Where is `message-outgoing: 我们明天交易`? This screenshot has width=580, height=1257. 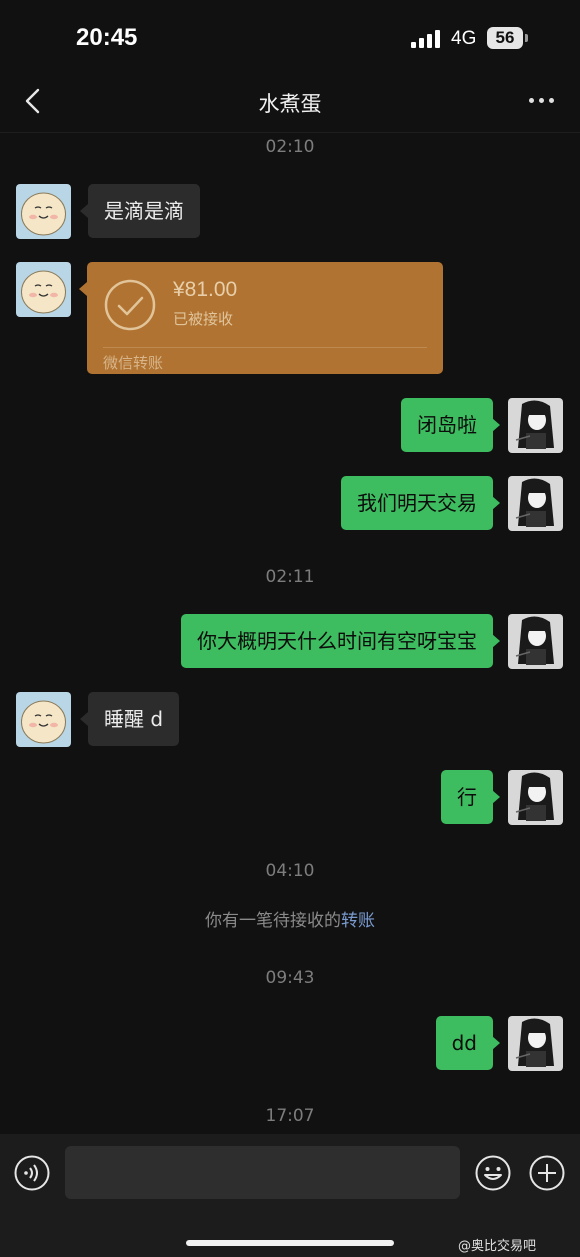 message-outgoing: 我们明天交易 is located at coordinates (417, 503).